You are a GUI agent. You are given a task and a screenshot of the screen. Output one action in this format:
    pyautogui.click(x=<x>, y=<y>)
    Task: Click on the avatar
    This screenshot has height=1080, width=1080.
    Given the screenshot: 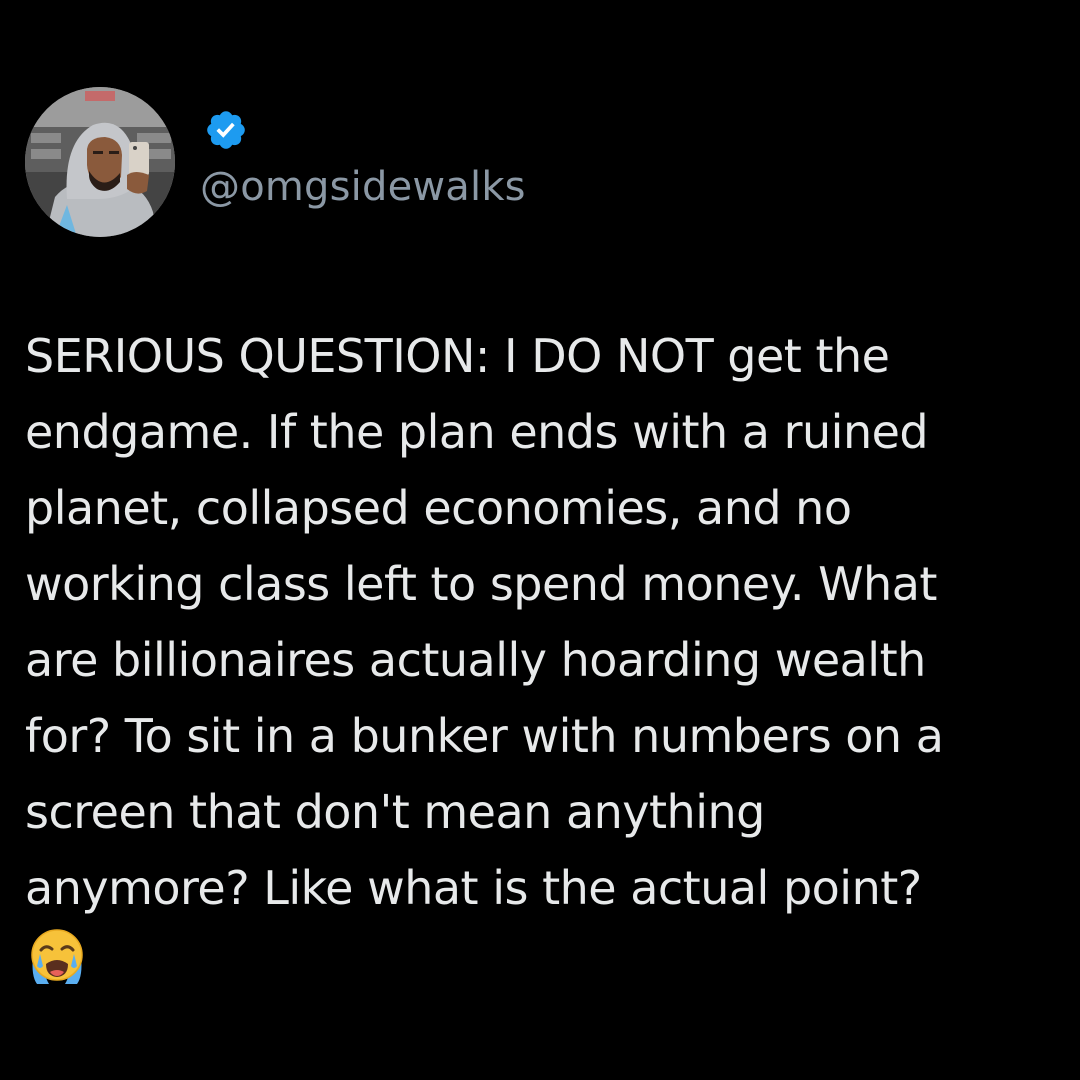 What is the action you would take?
    pyautogui.click(x=100, y=162)
    